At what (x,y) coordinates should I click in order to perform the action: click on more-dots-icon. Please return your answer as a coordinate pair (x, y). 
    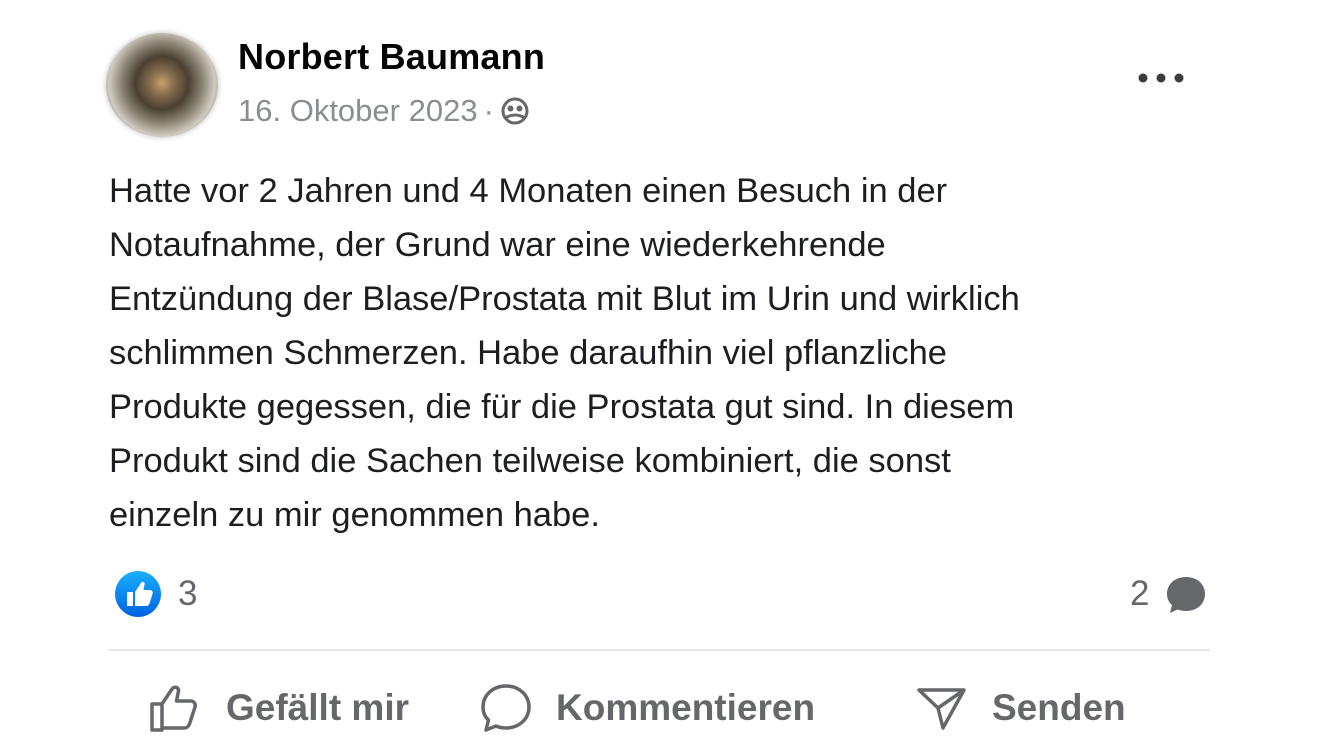
    Looking at the image, I should click on (1161, 78).